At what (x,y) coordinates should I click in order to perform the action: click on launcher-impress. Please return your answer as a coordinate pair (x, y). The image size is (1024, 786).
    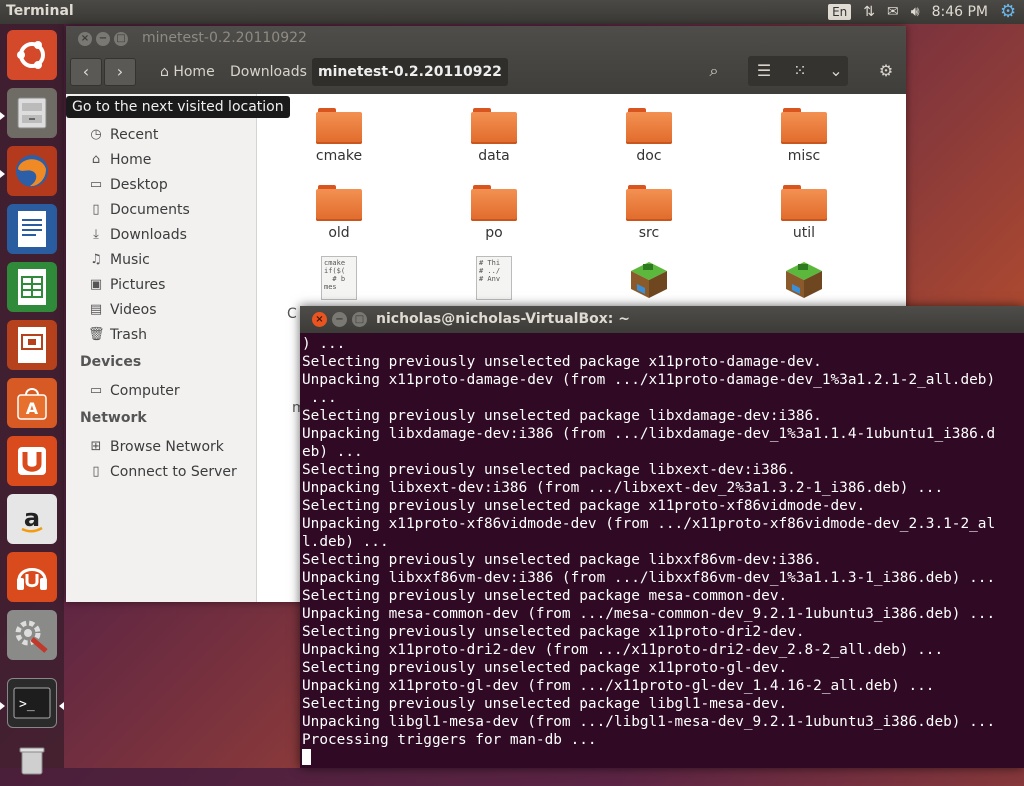
    Looking at the image, I should click on (32, 345).